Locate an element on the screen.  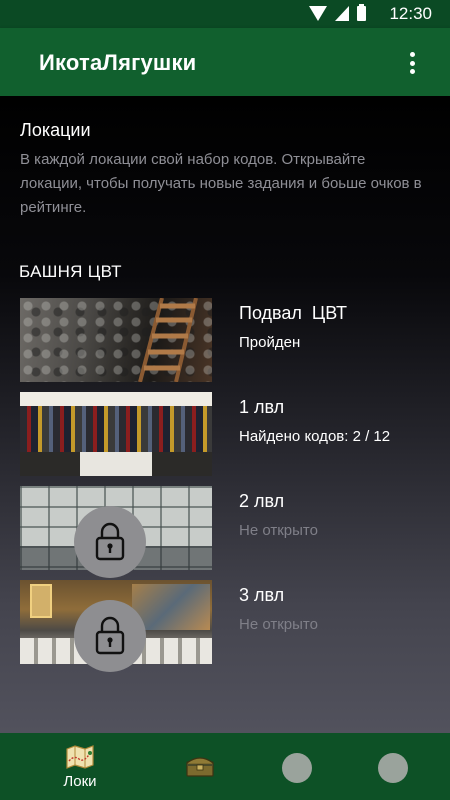
battery-icon is located at coordinates (361, 12).